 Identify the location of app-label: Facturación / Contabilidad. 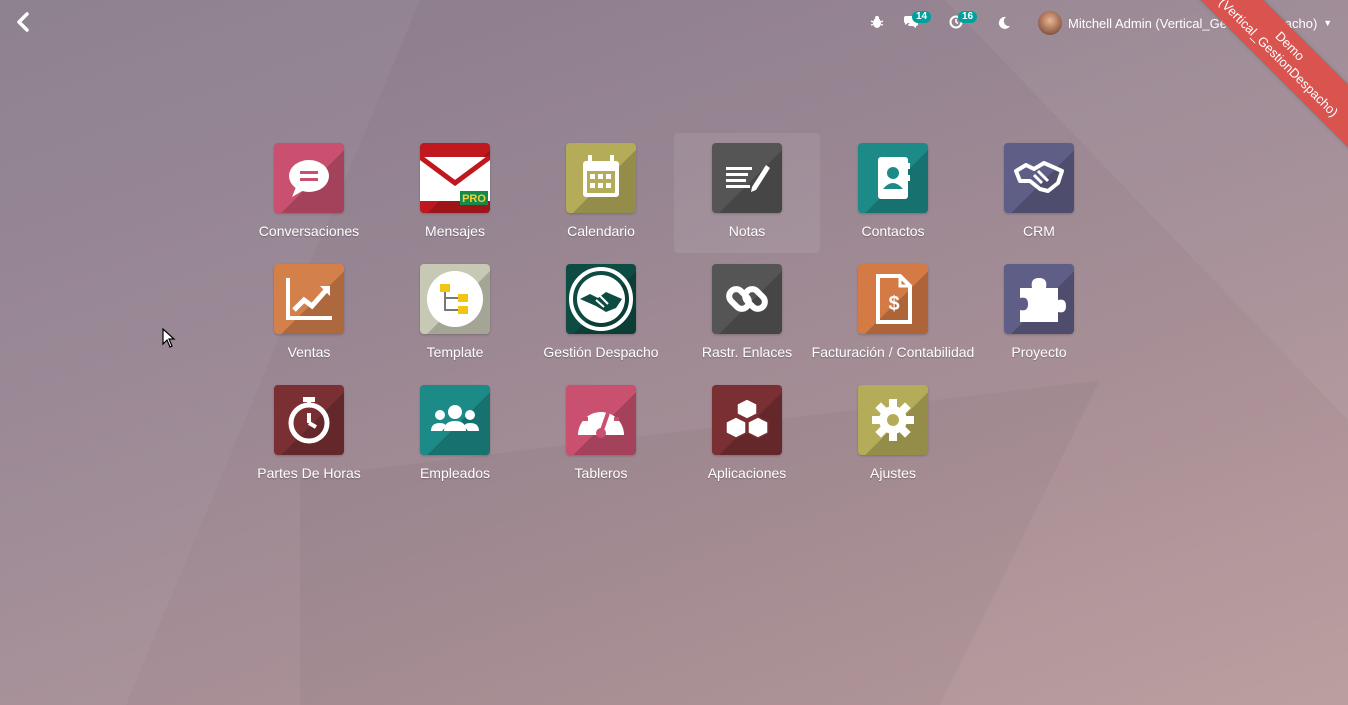
(893, 352).